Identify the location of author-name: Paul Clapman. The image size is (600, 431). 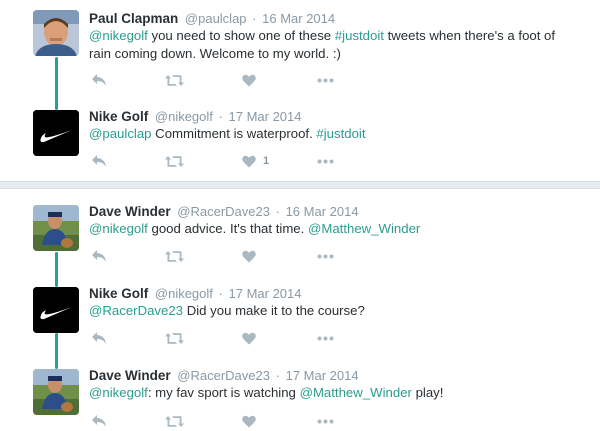
(133, 18).